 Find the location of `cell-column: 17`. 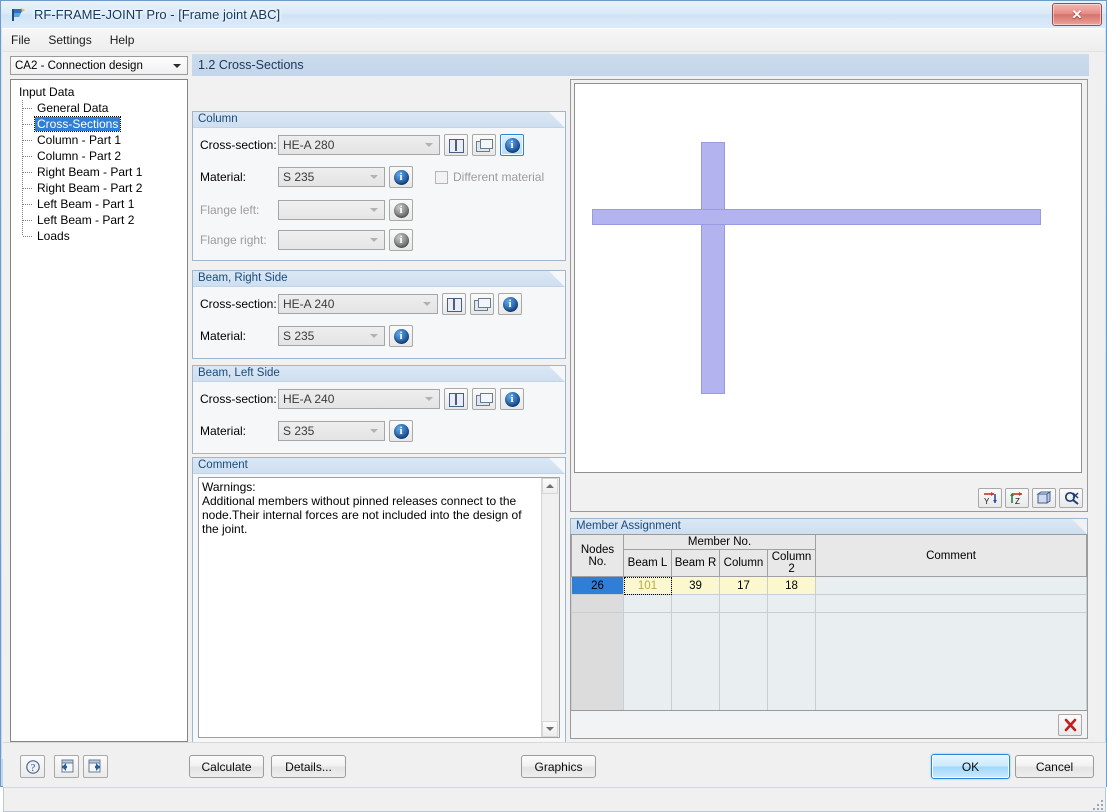

cell-column: 17 is located at coordinates (743, 585).